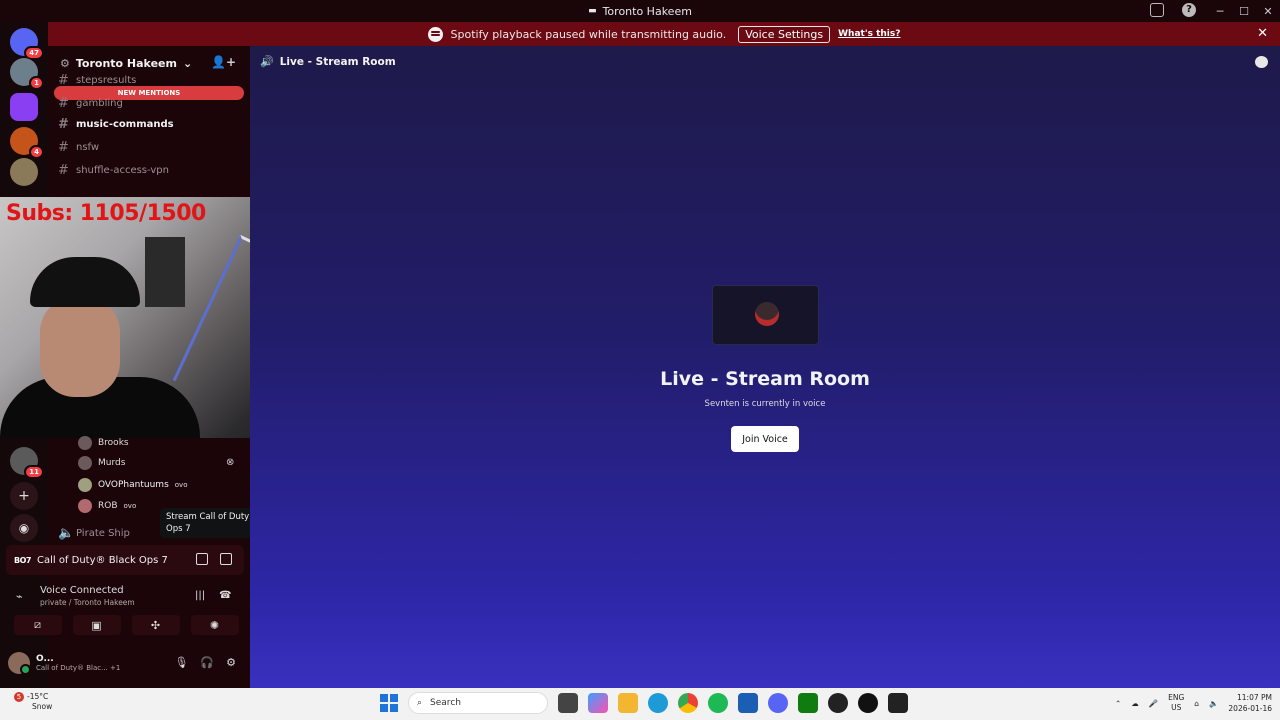 Image resolution: width=1280 pixels, height=720 pixels. I want to click on help-icon: ?, so click(1189, 10).